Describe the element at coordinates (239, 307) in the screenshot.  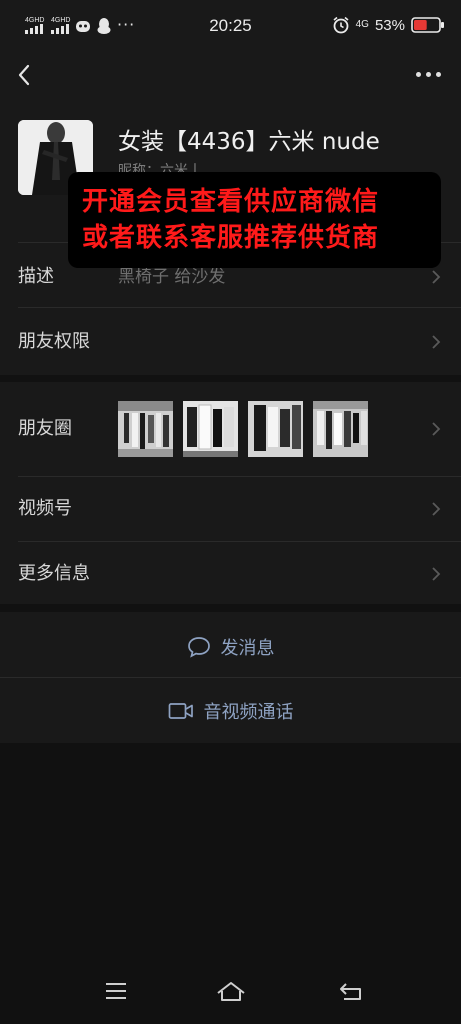
I see `divider` at that location.